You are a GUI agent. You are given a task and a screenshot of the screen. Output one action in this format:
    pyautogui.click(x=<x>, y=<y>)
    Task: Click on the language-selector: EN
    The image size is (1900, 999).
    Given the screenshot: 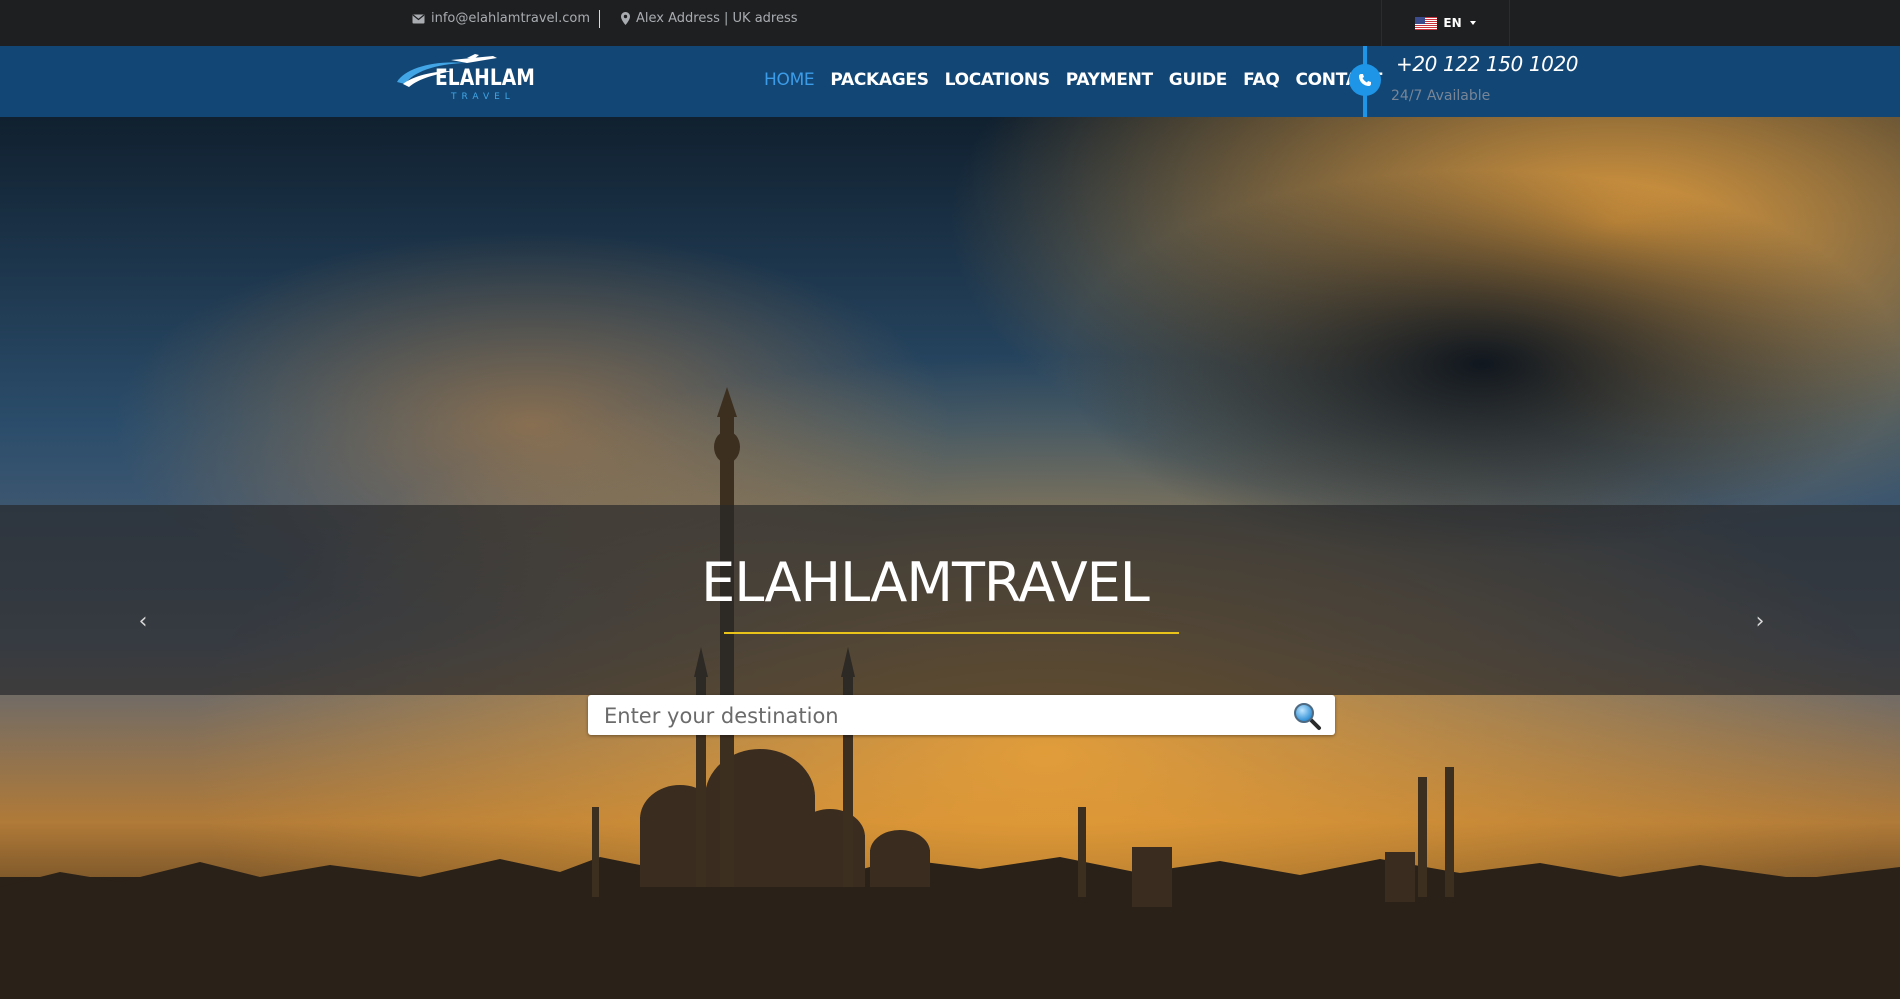 What is the action you would take?
    pyautogui.click(x=1445, y=23)
    